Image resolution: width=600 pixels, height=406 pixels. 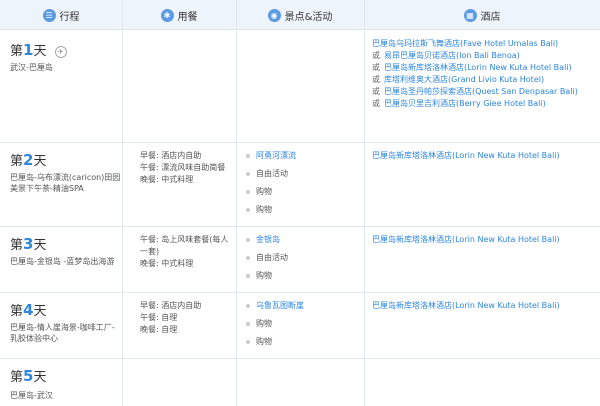 I want to click on camera-icon: ◉, so click(x=274, y=15).